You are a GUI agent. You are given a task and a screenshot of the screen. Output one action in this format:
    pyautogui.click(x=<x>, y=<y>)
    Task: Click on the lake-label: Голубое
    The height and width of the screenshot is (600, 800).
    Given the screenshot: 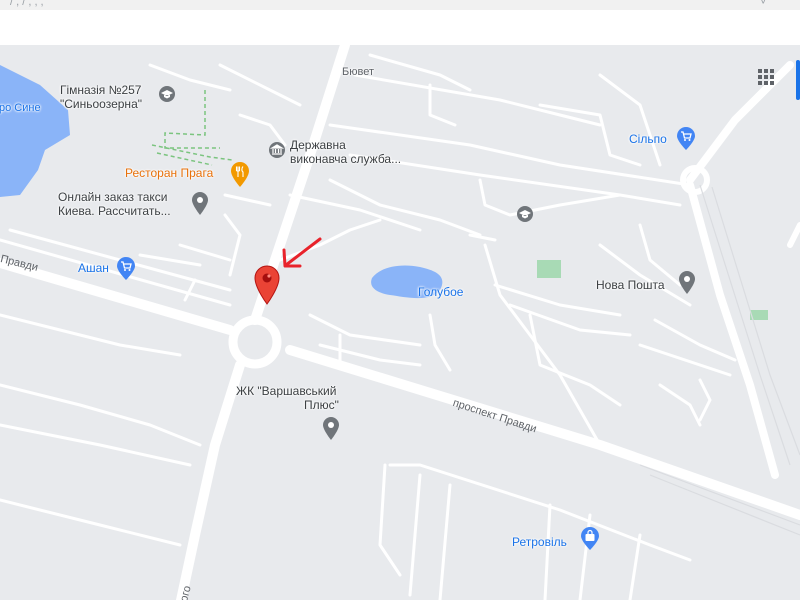 What is the action you would take?
    pyautogui.click(x=440, y=292)
    